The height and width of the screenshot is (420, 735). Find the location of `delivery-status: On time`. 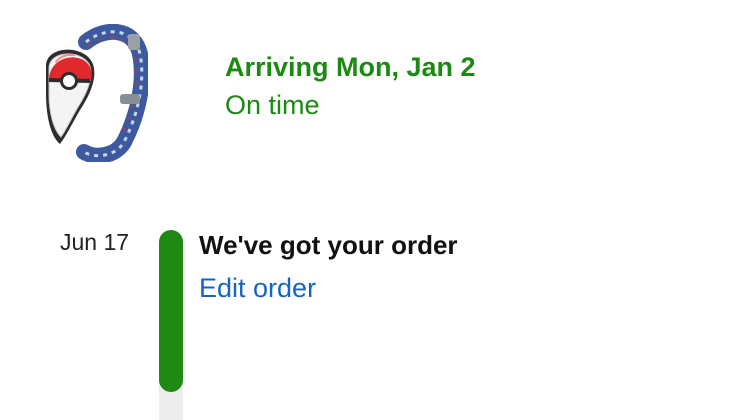

delivery-status: On time is located at coordinates (272, 105).